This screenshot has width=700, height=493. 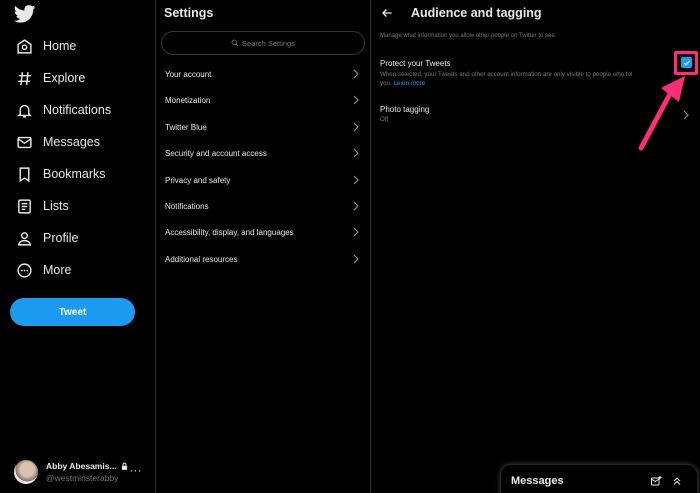 I want to click on nav-explore: Explore, so click(x=49, y=78).